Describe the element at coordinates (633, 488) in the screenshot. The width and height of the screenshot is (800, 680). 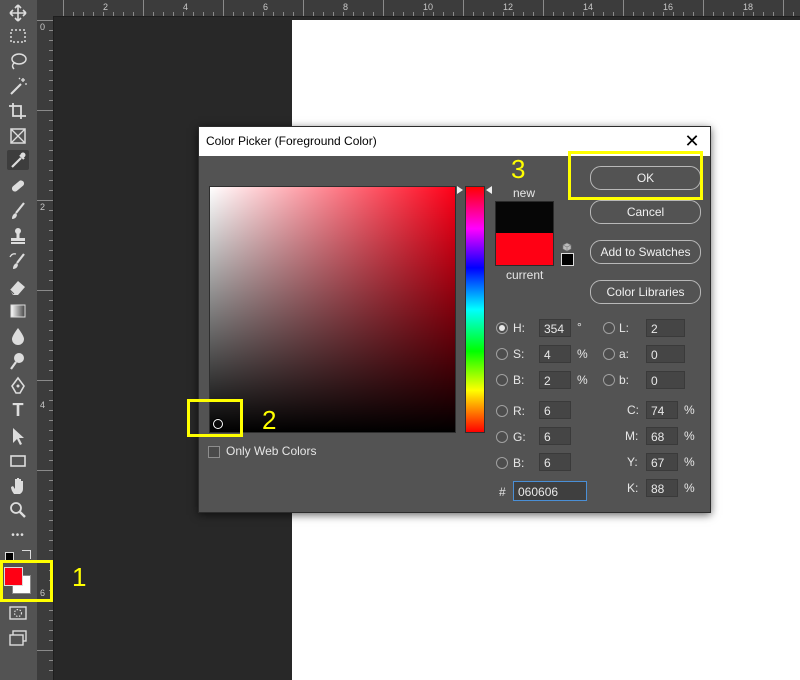
I see `black-label: K:` at that location.